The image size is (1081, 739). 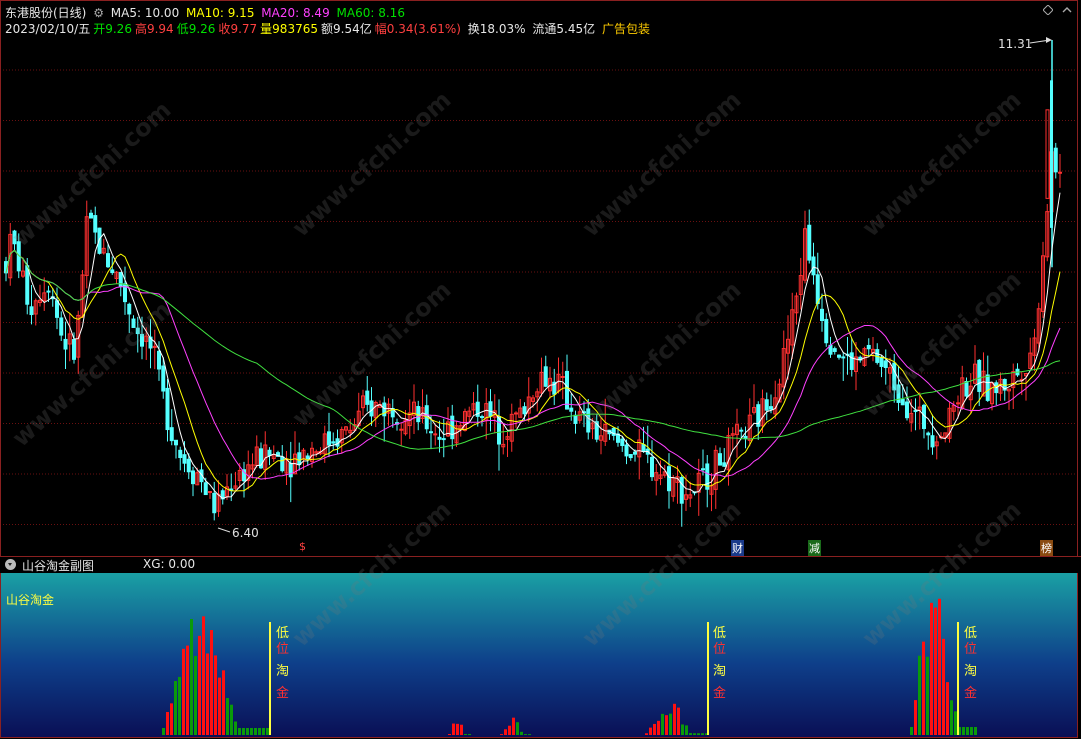 I want to click on event-marker-dividend: $, so click(x=302, y=546).